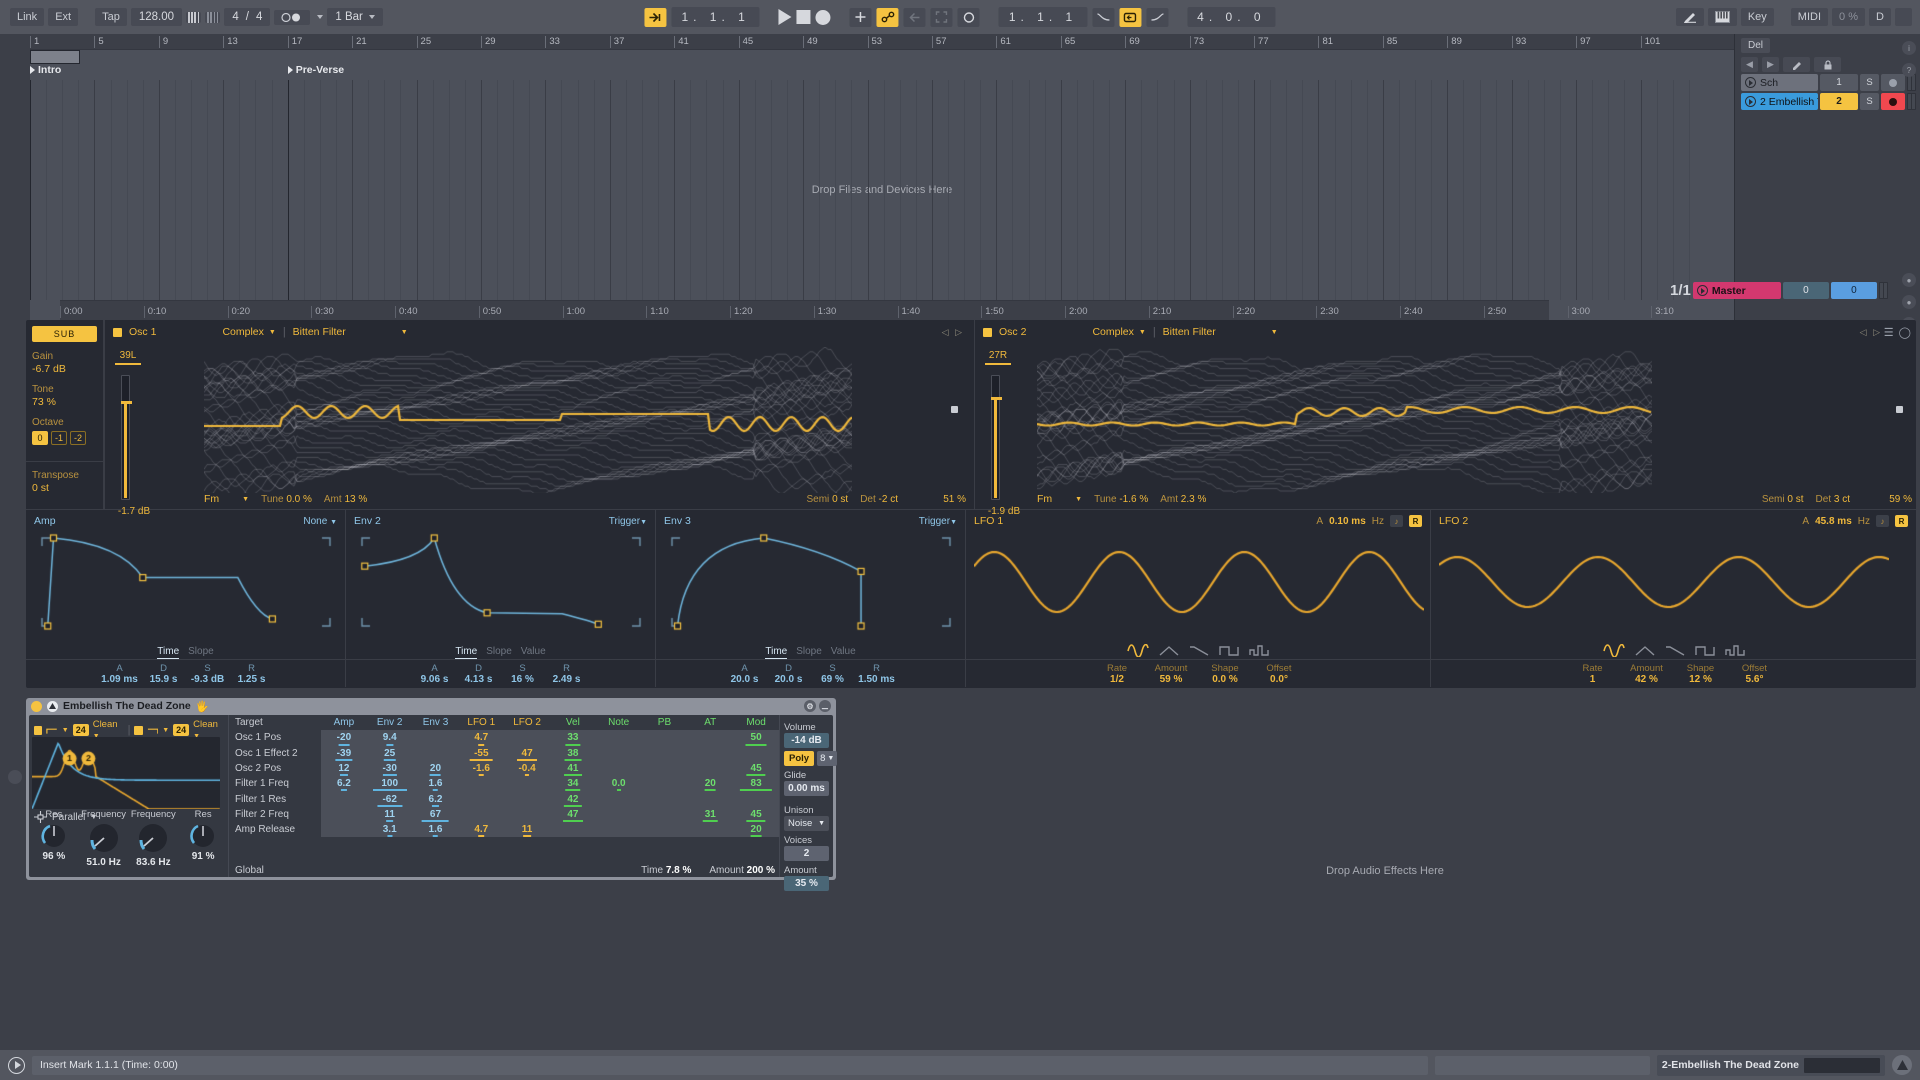 This screenshot has height=1080, width=1920. I want to click on amp-a-value: 1.09 ms, so click(120, 679).